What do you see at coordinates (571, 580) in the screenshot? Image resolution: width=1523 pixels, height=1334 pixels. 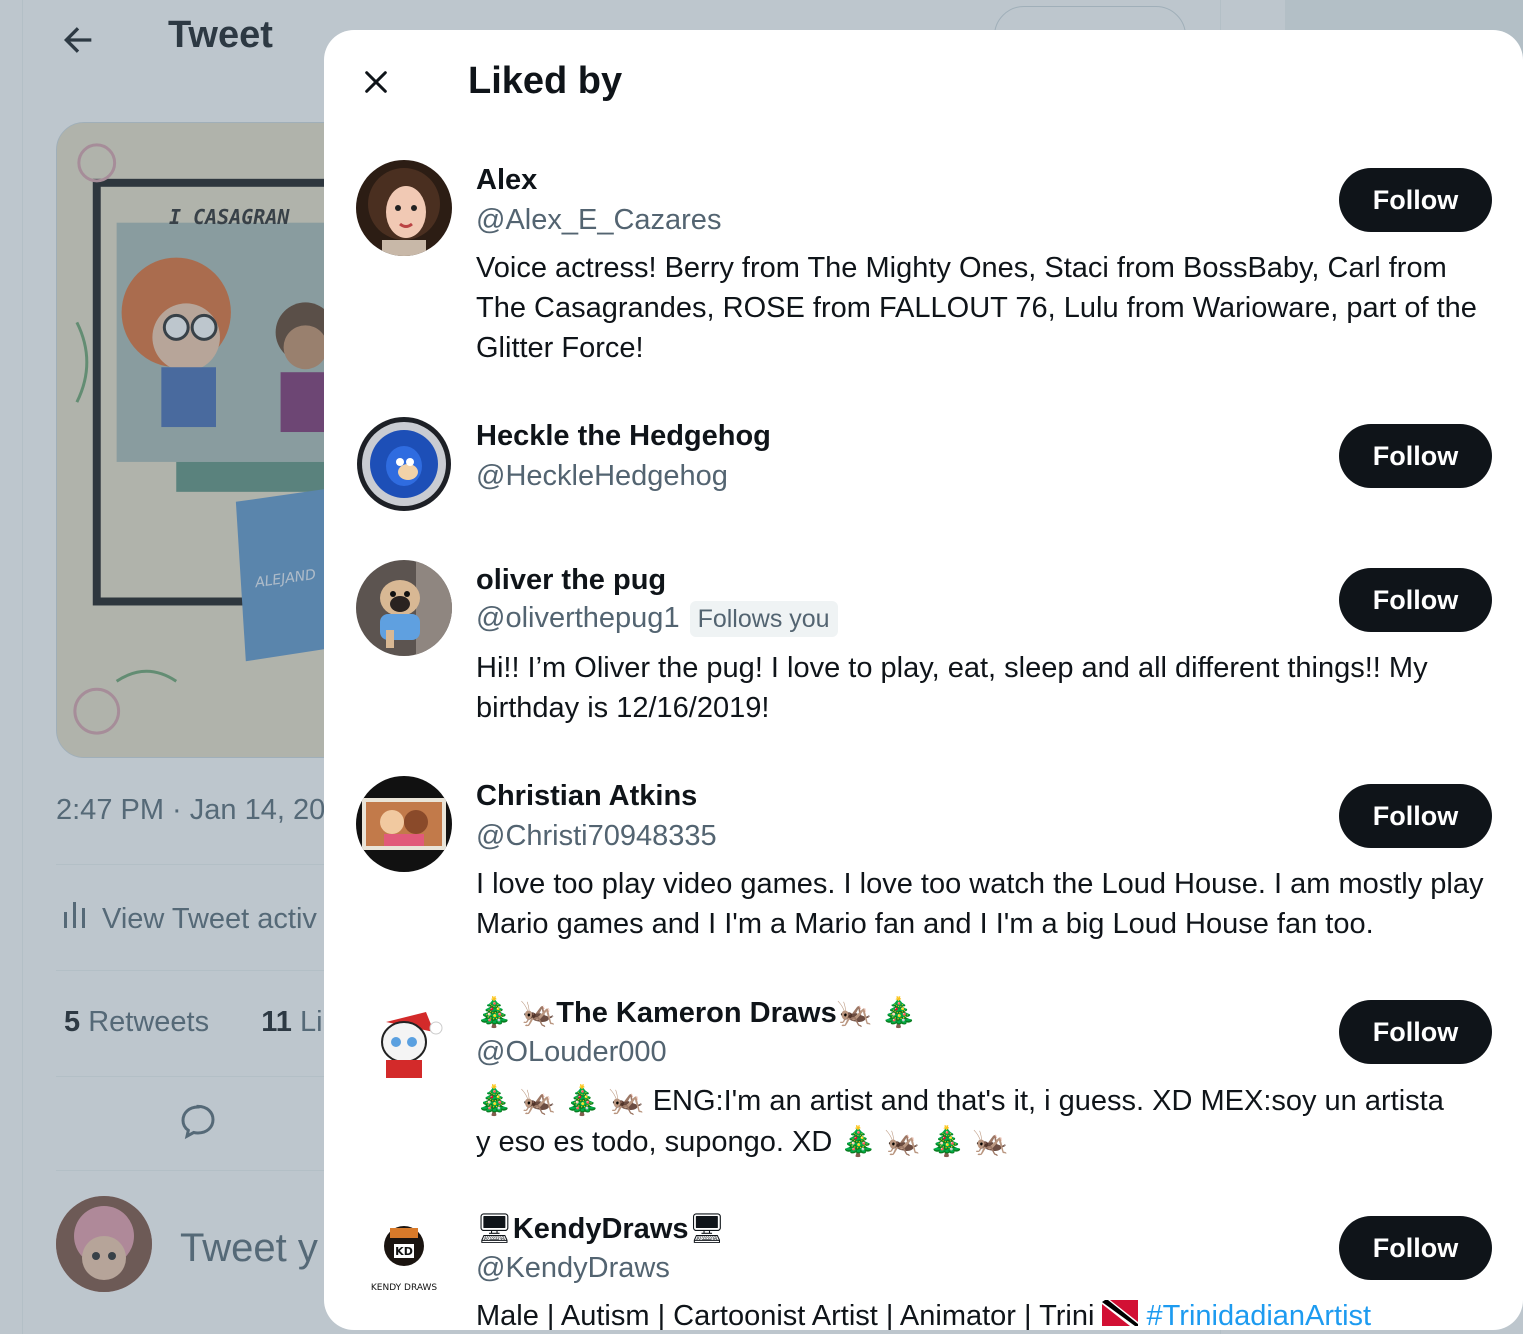 I see `user-name: oliver the pug` at bounding box center [571, 580].